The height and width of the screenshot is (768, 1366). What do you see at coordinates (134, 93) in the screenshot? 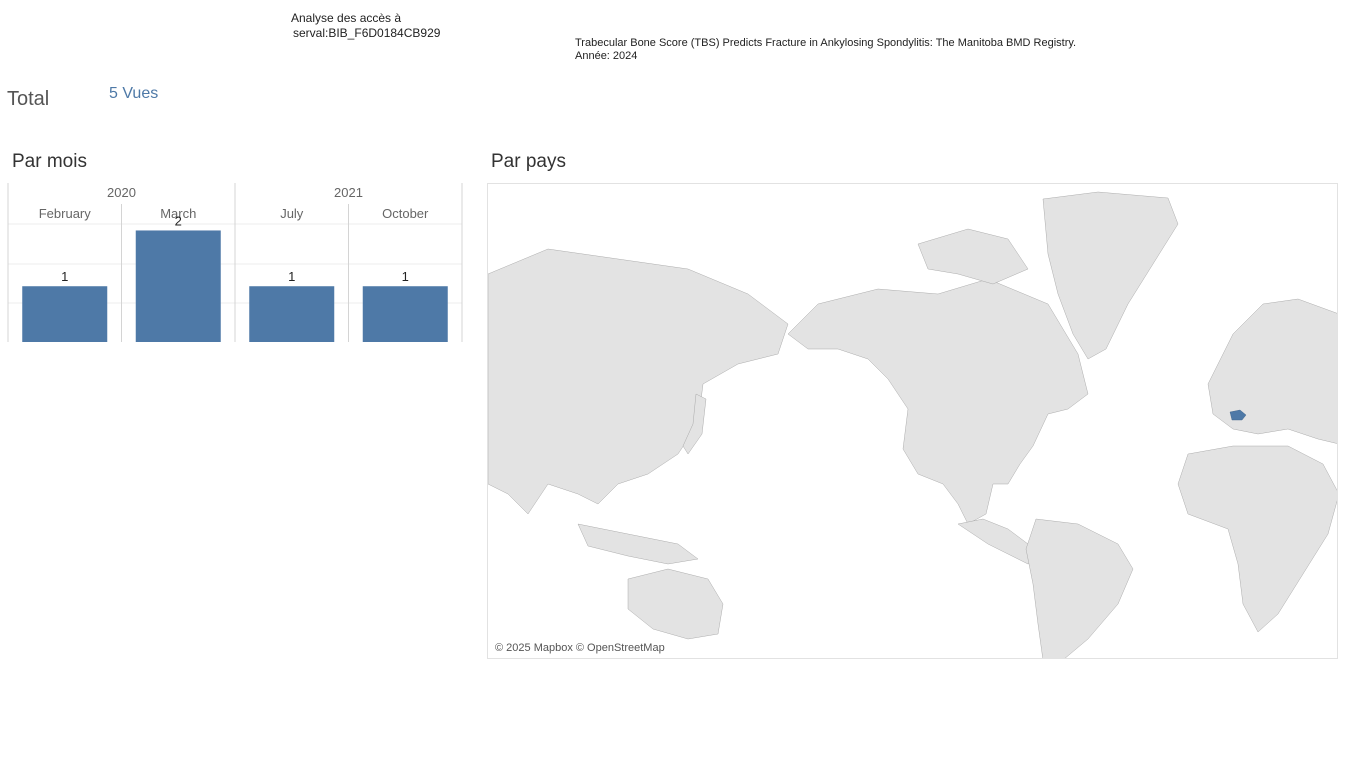
I see `total-views-value: 5 Vues` at bounding box center [134, 93].